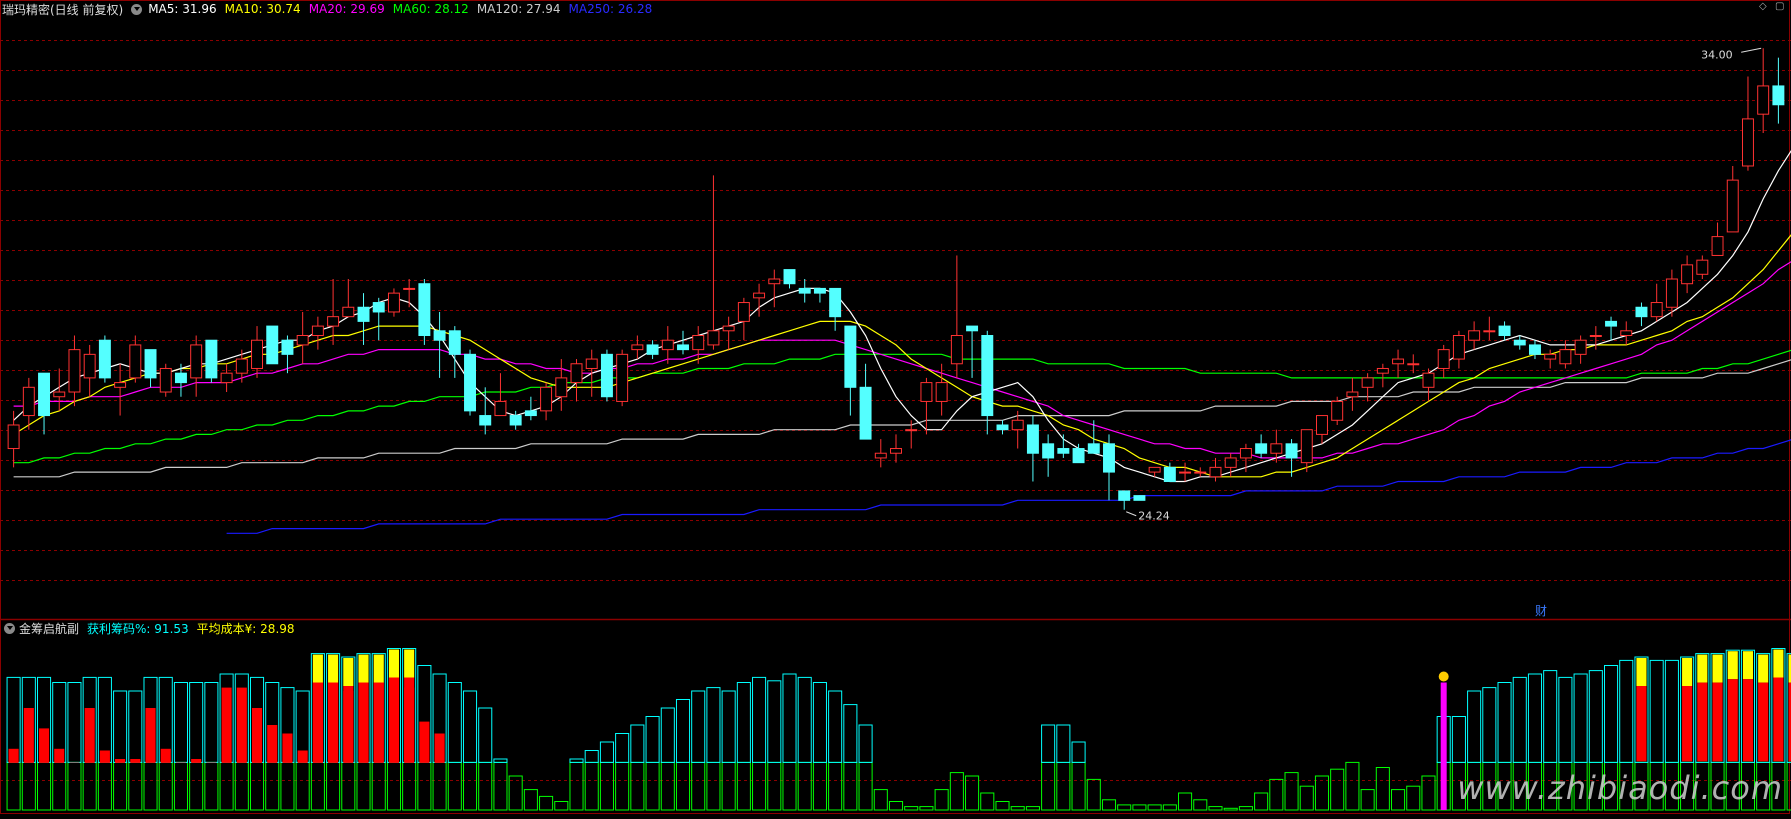 This screenshot has width=1791, height=819. Describe the element at coordinates (1780, 7) in the screenshot. I see `window-icon: ▢` at that location.